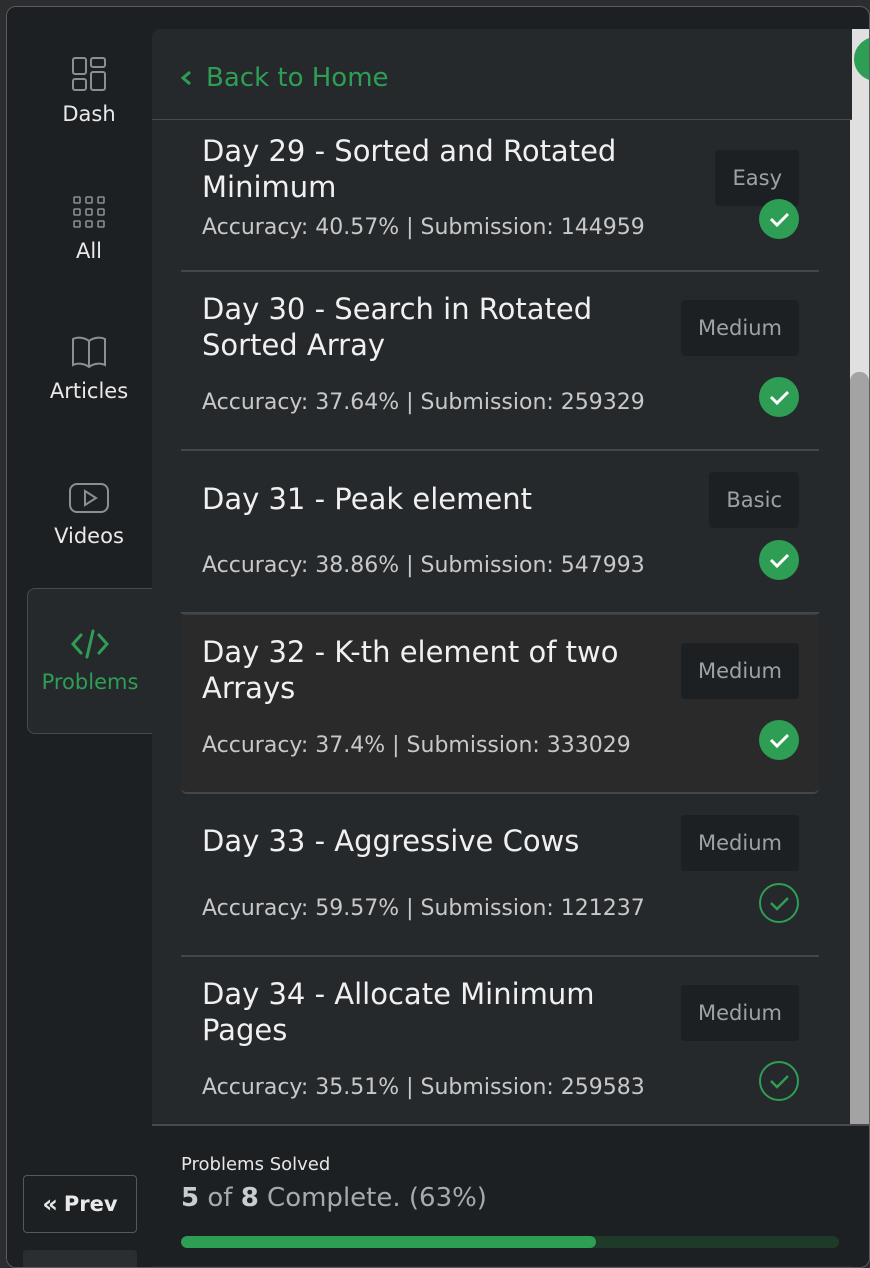 Image resolution: width=870 pixels, height=1268 pixels. I want to click on sidebar-item-label: Articles, so click(89, 391).